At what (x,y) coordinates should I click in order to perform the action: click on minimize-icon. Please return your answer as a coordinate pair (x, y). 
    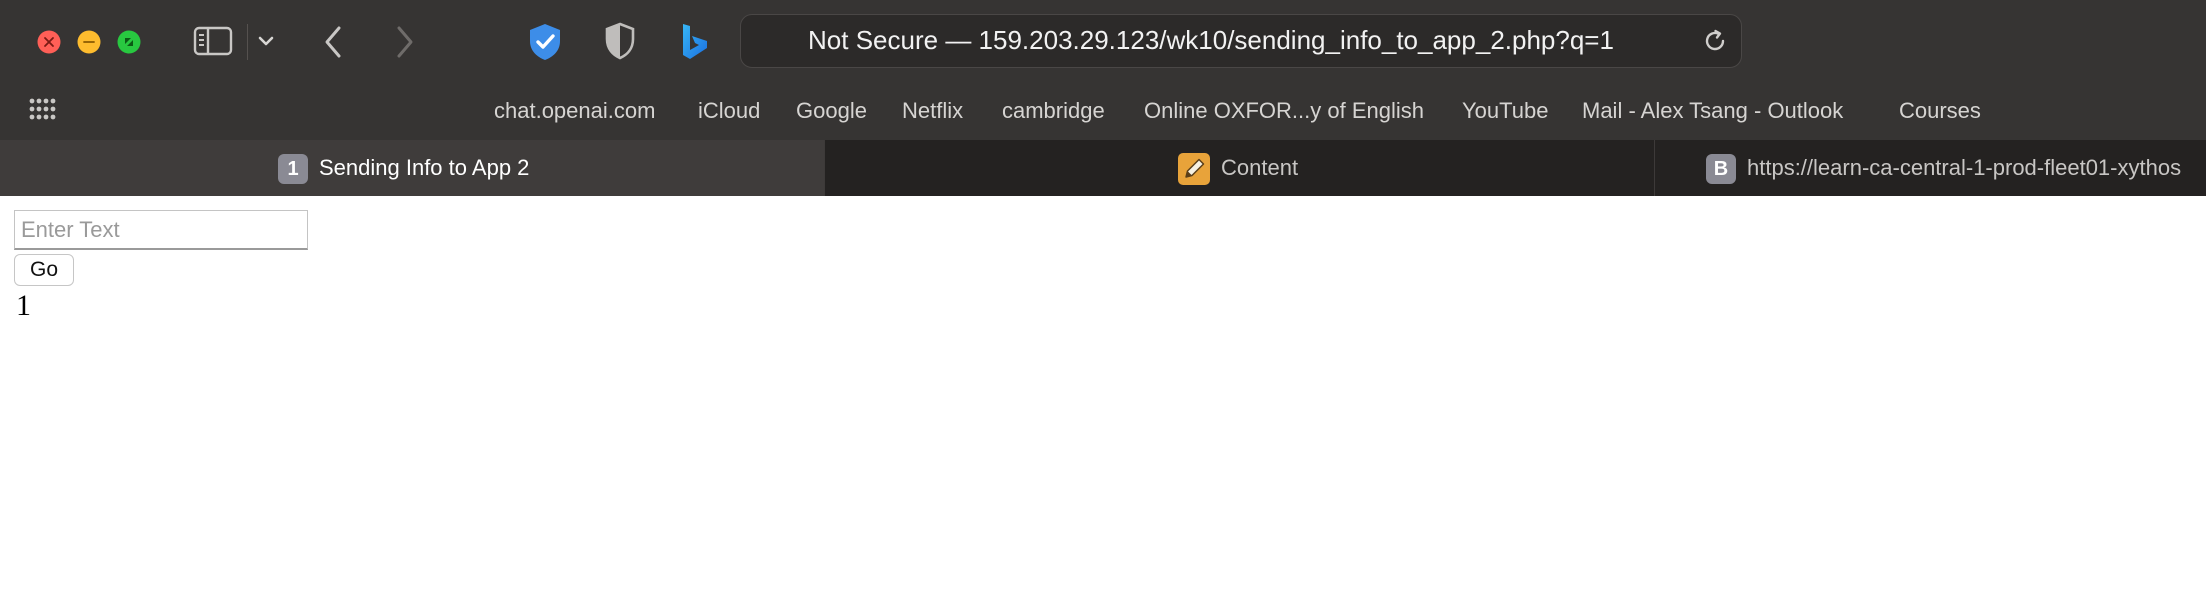
    Looking at the image, I should click on (89, 42).